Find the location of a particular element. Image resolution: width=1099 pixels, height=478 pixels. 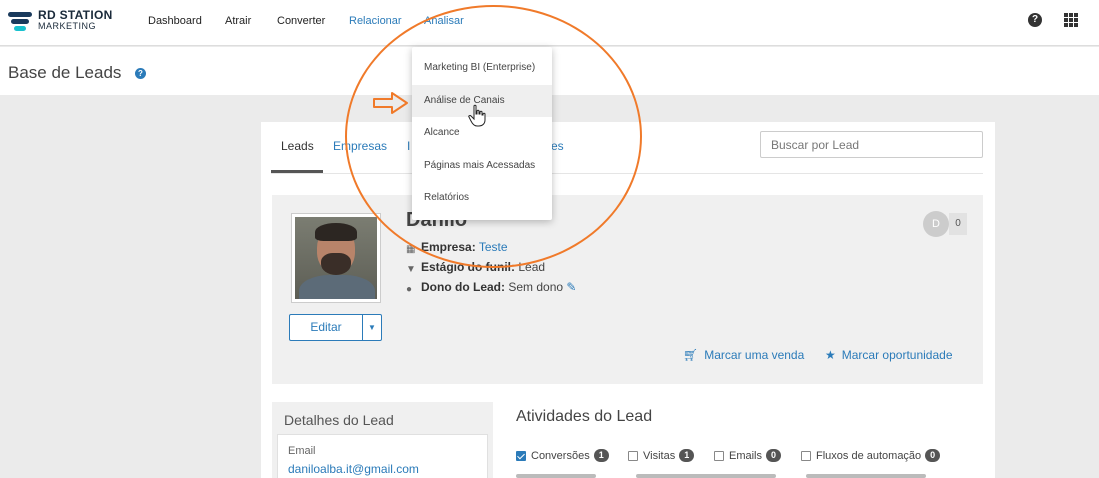

nav-dashboard: Dashboard is located at coordinates (175, 21).